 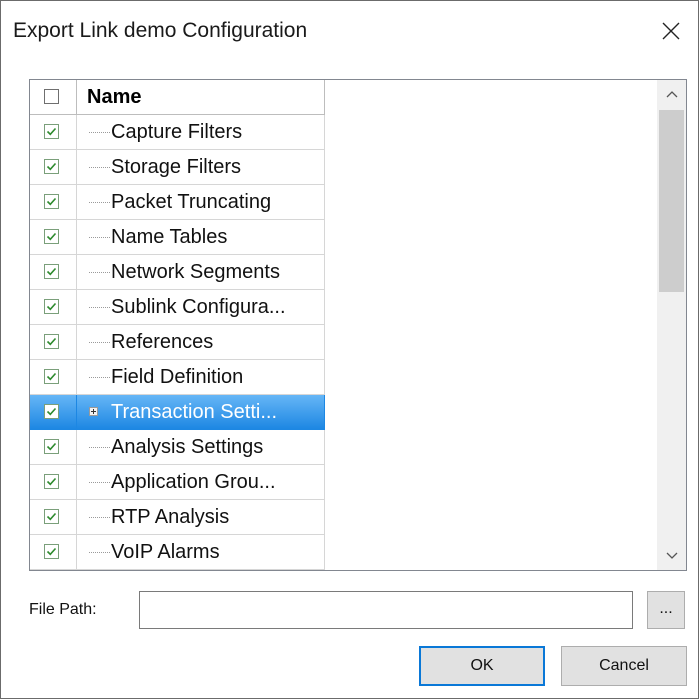 What do you see at coordinates (349, 32) in the screenshot?
I see `title-bar: Export Link demo Configuration` at bounding box center [349, 32].